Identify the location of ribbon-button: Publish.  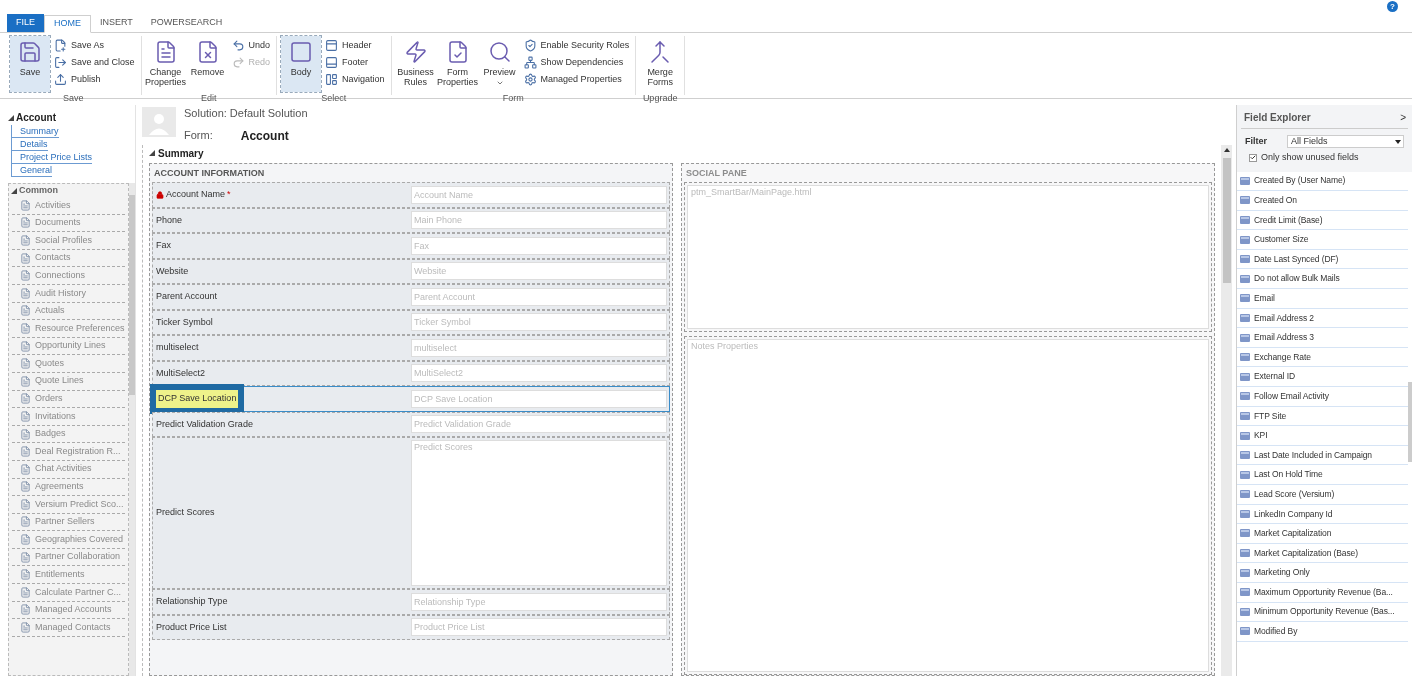
(94, 79).